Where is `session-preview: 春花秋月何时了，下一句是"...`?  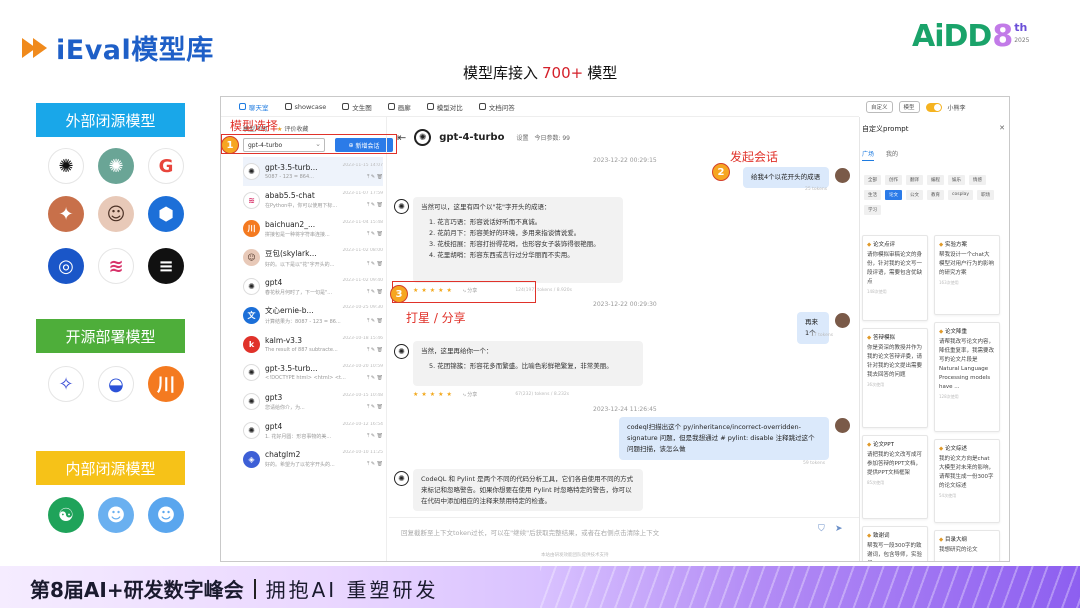
session-preview: 春花秋月何时了，下一句是"... is located at coordinates (299, 292).